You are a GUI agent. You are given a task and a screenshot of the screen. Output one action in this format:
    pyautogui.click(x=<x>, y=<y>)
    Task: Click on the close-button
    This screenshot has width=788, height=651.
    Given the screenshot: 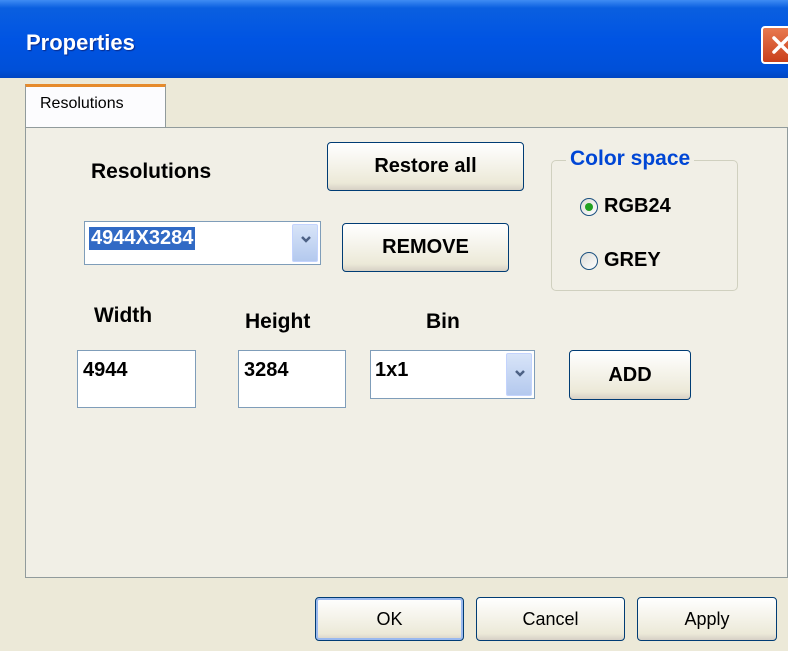 What is the action you would take?
    pyautogui.click(x=774, y=45)
    